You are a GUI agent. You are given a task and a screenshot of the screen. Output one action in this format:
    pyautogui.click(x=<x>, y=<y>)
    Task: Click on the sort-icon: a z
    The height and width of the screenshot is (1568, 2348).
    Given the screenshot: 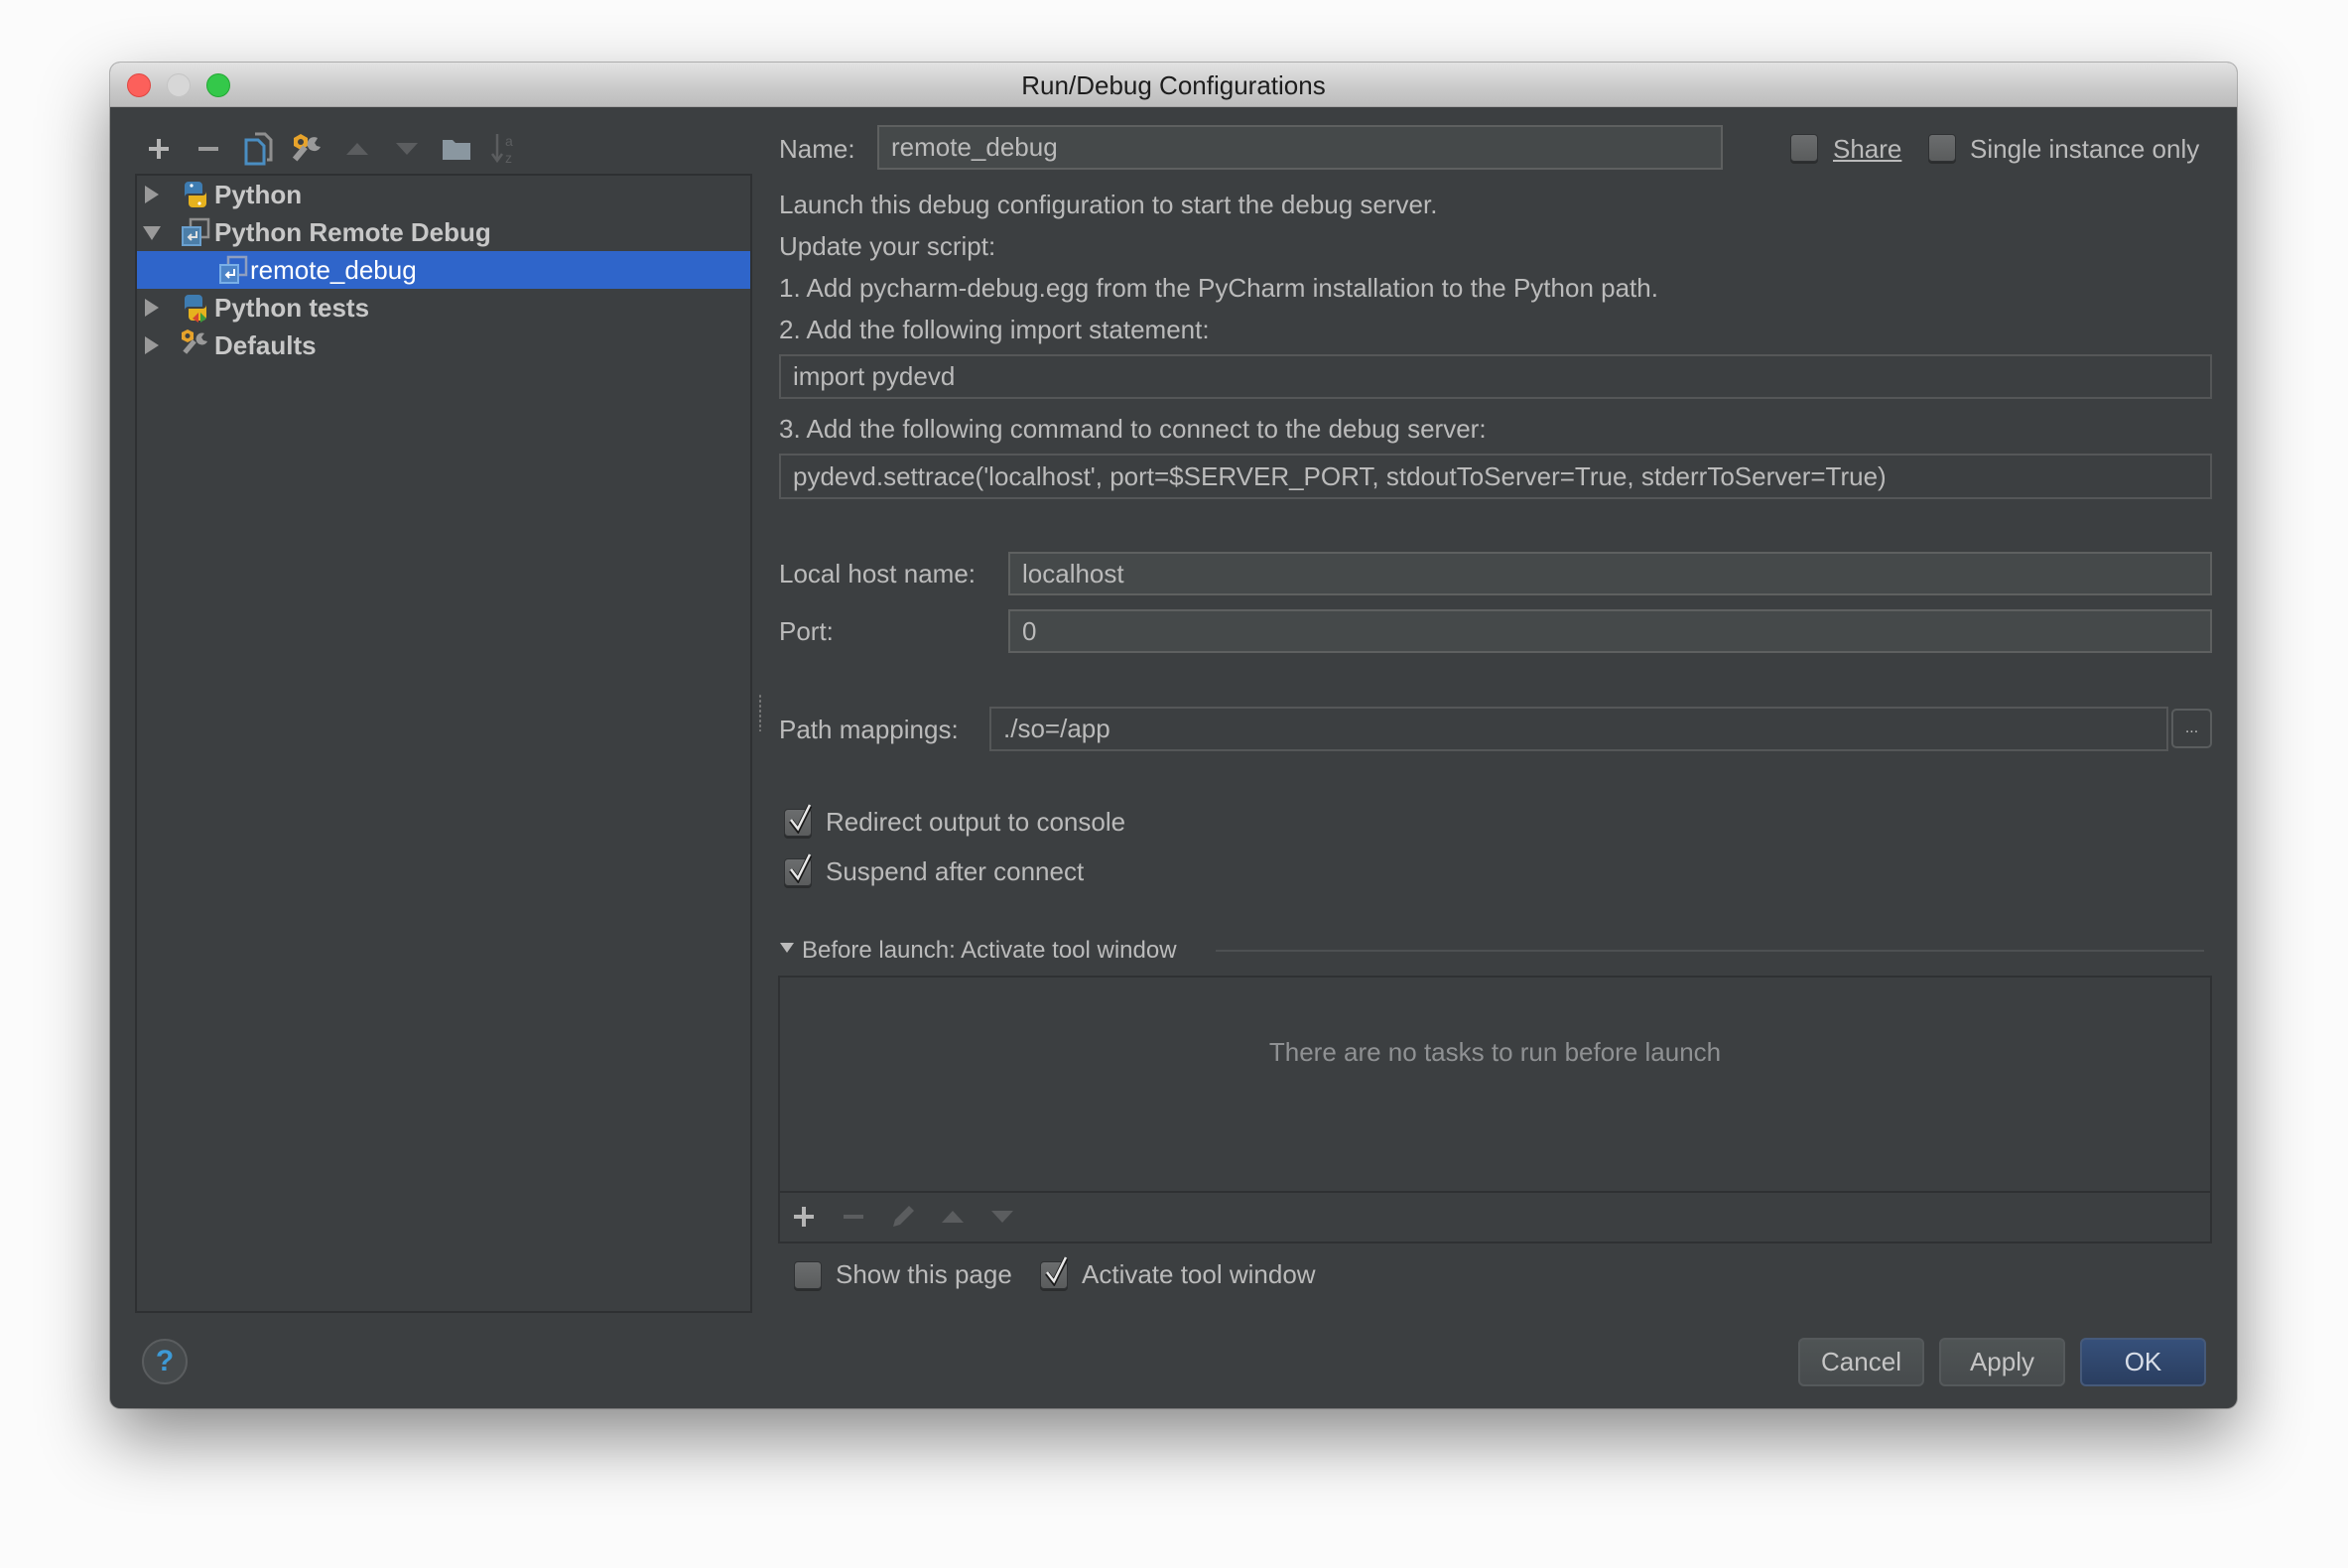 What is the action you would take?
    pyautogui.click(x=501, y=149)
    